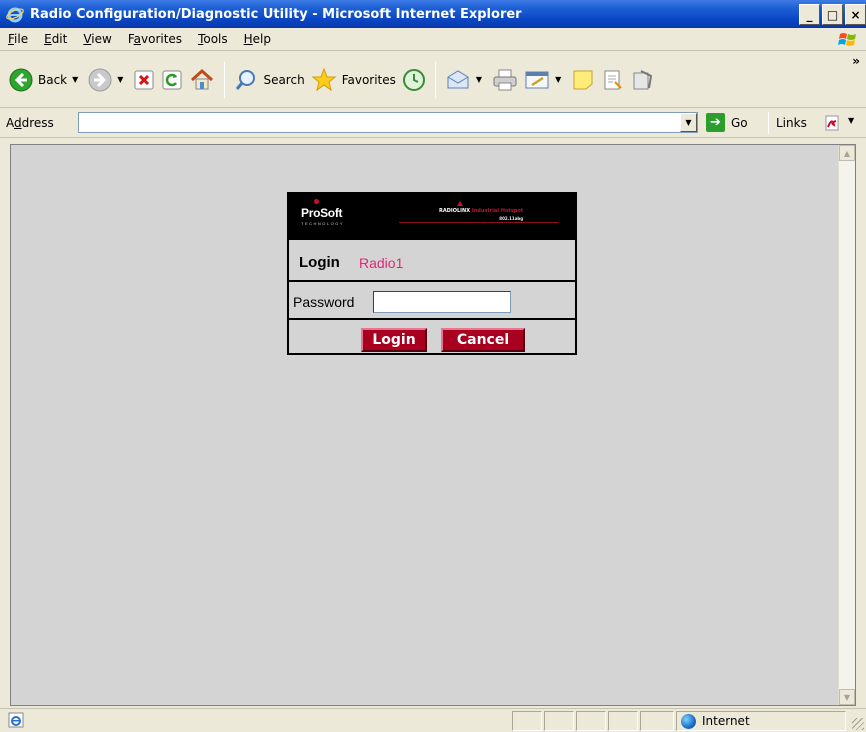 Image resolution: width=866 pixels, height=732 pixels. I want to click on minimize-button: _, so click(809, 14).